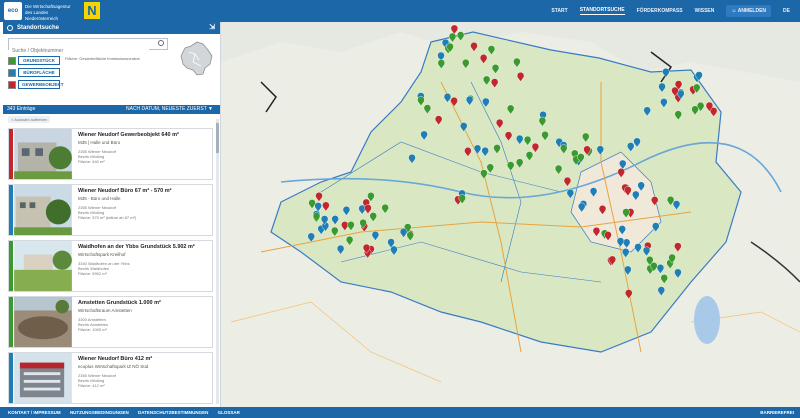 This screenshot has height=418, width=800. Describe the element at coordinates (10, 28) in the screenshot. I see `search-icon` at that location.